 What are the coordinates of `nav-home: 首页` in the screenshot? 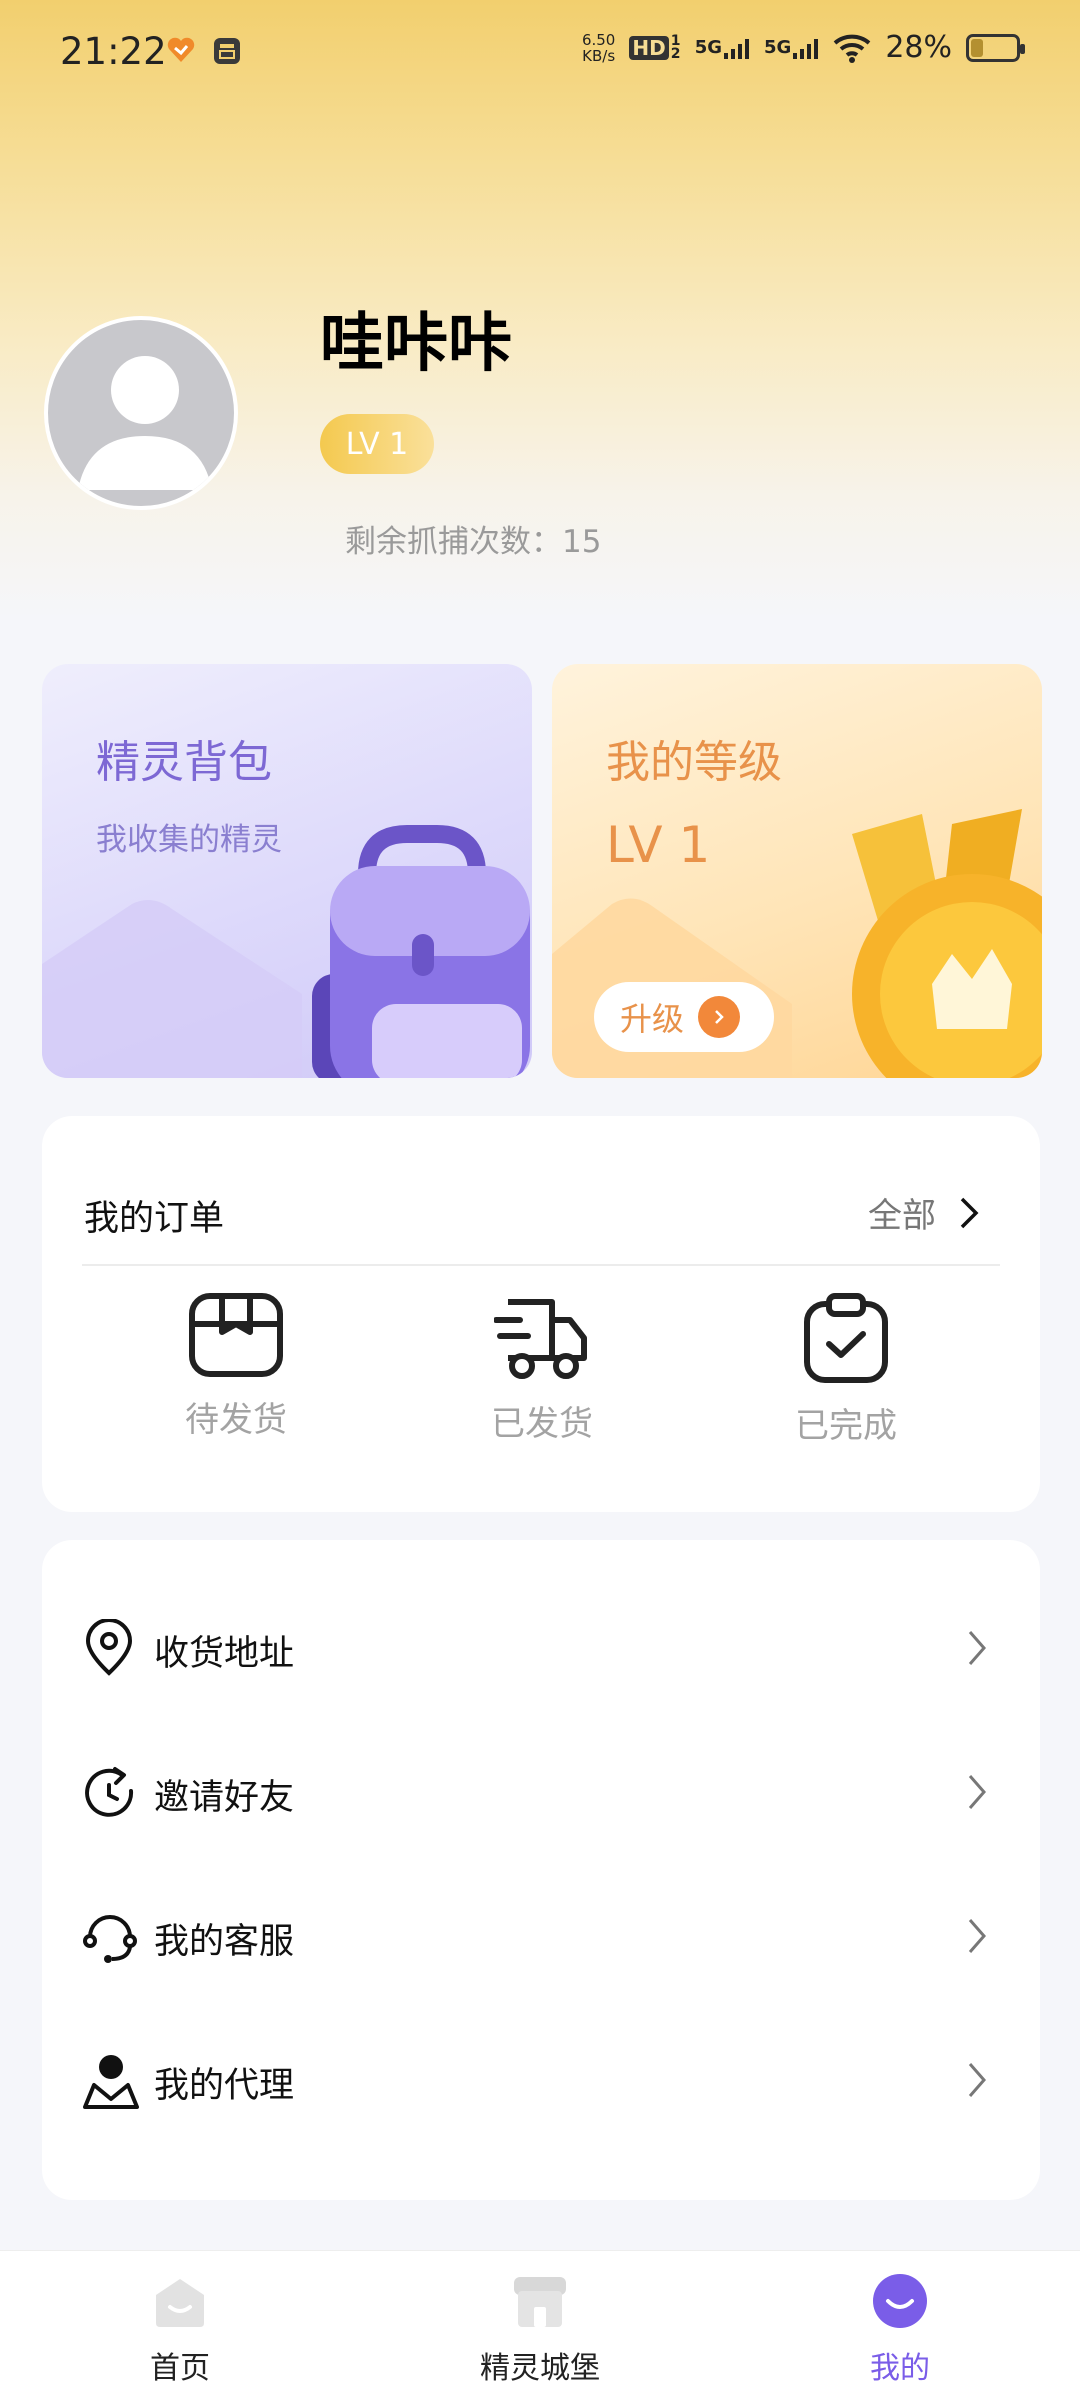 It's located at (180, 2330).